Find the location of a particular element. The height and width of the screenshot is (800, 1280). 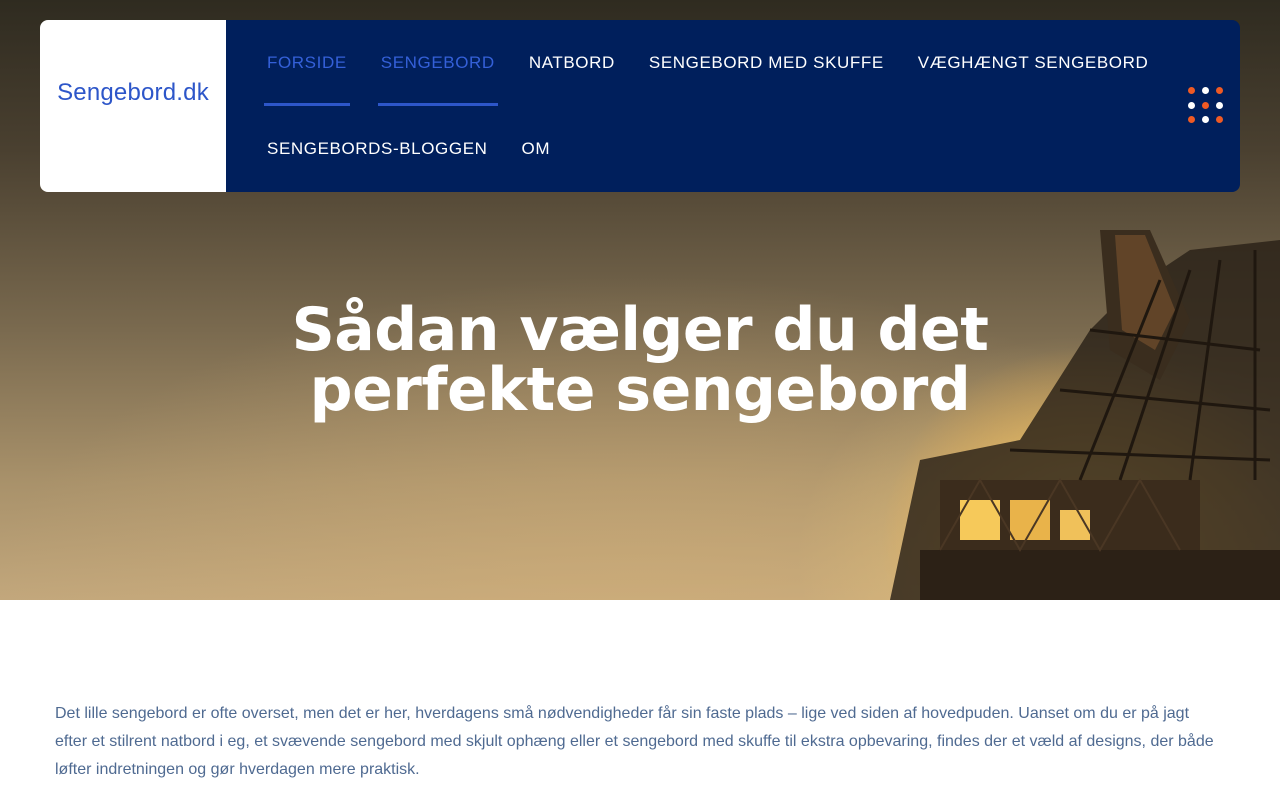

page-title: Sådan vælger du det perfekte sengebord is located at coordinates (640, 360).